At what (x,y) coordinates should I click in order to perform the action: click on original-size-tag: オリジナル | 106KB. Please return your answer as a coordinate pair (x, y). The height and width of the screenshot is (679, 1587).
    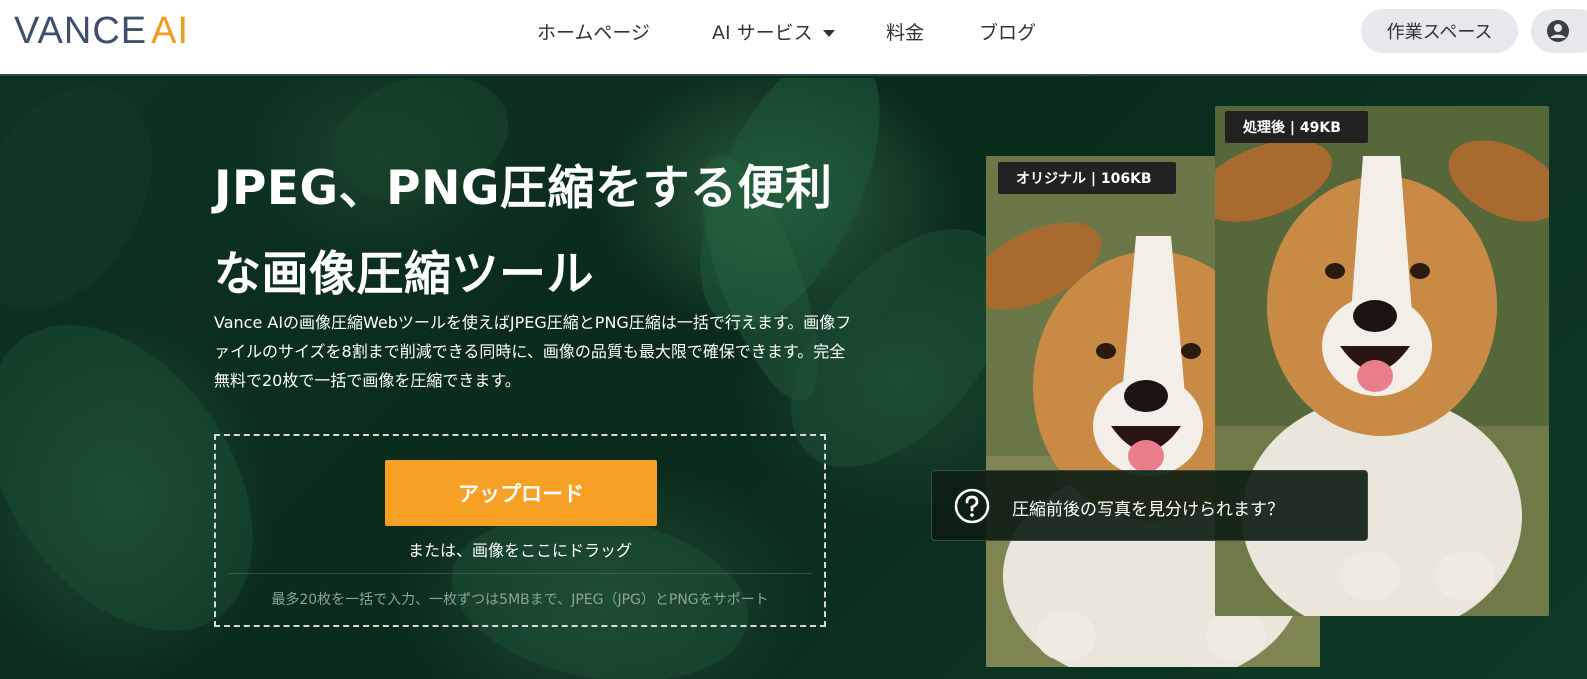
    Looking at the image, I should click on (1087, 178).